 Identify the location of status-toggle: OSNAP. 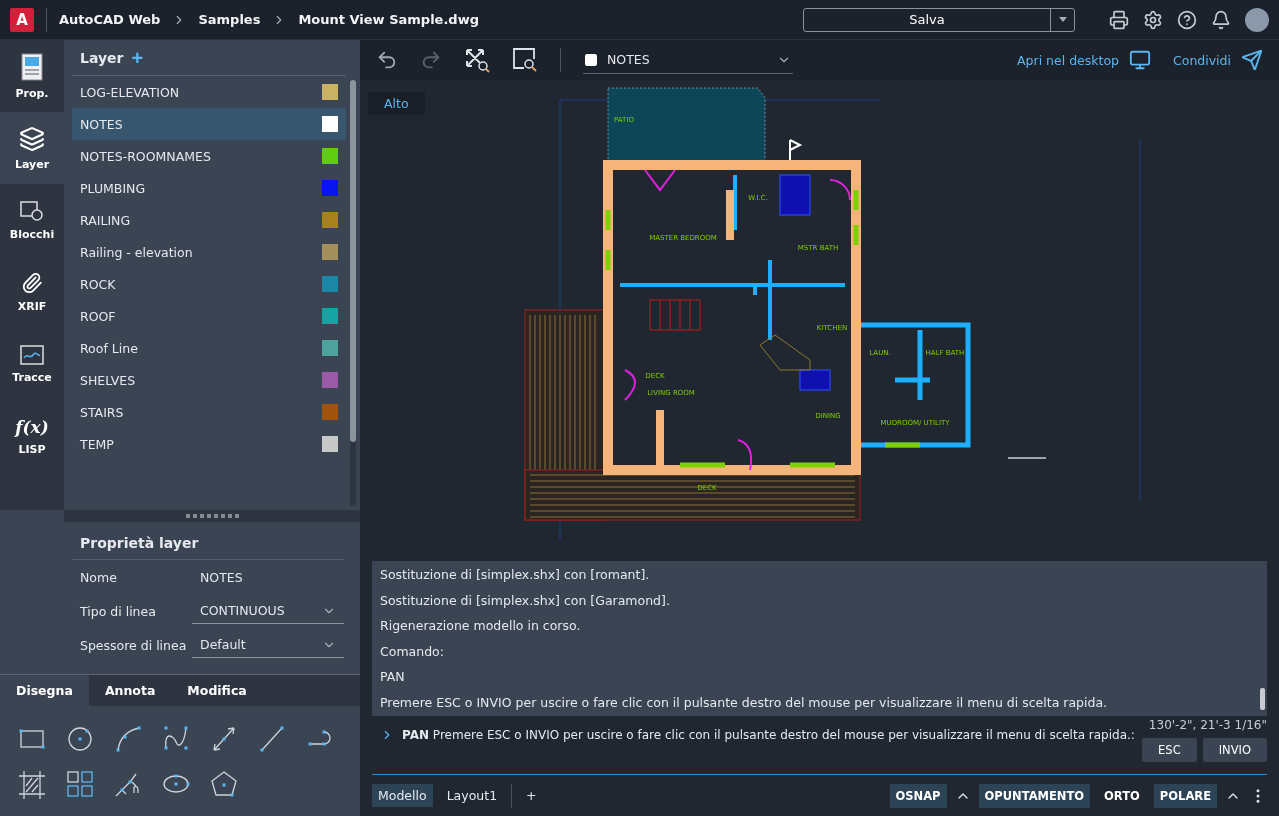
(918, 795).